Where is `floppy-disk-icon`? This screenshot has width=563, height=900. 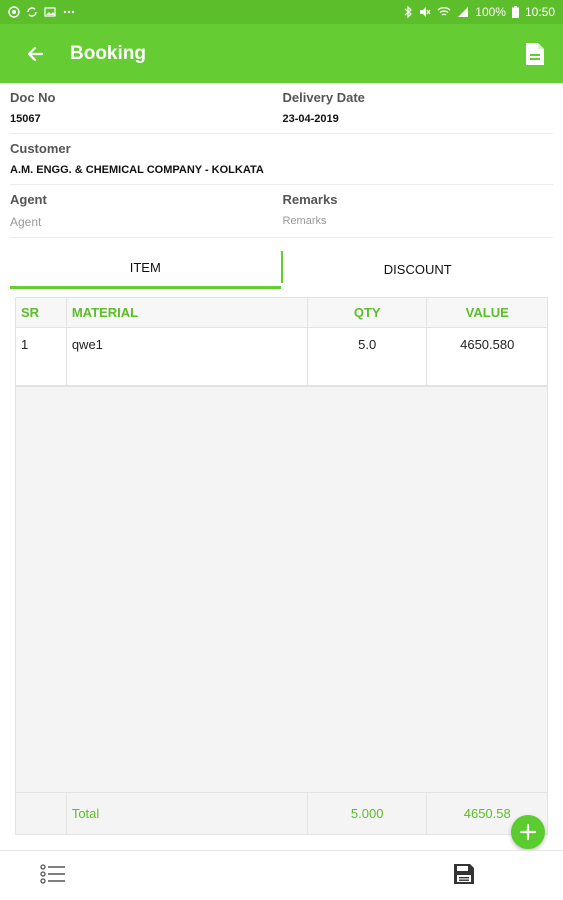
floppy-disk-icon is located at coordinates (464, 874).